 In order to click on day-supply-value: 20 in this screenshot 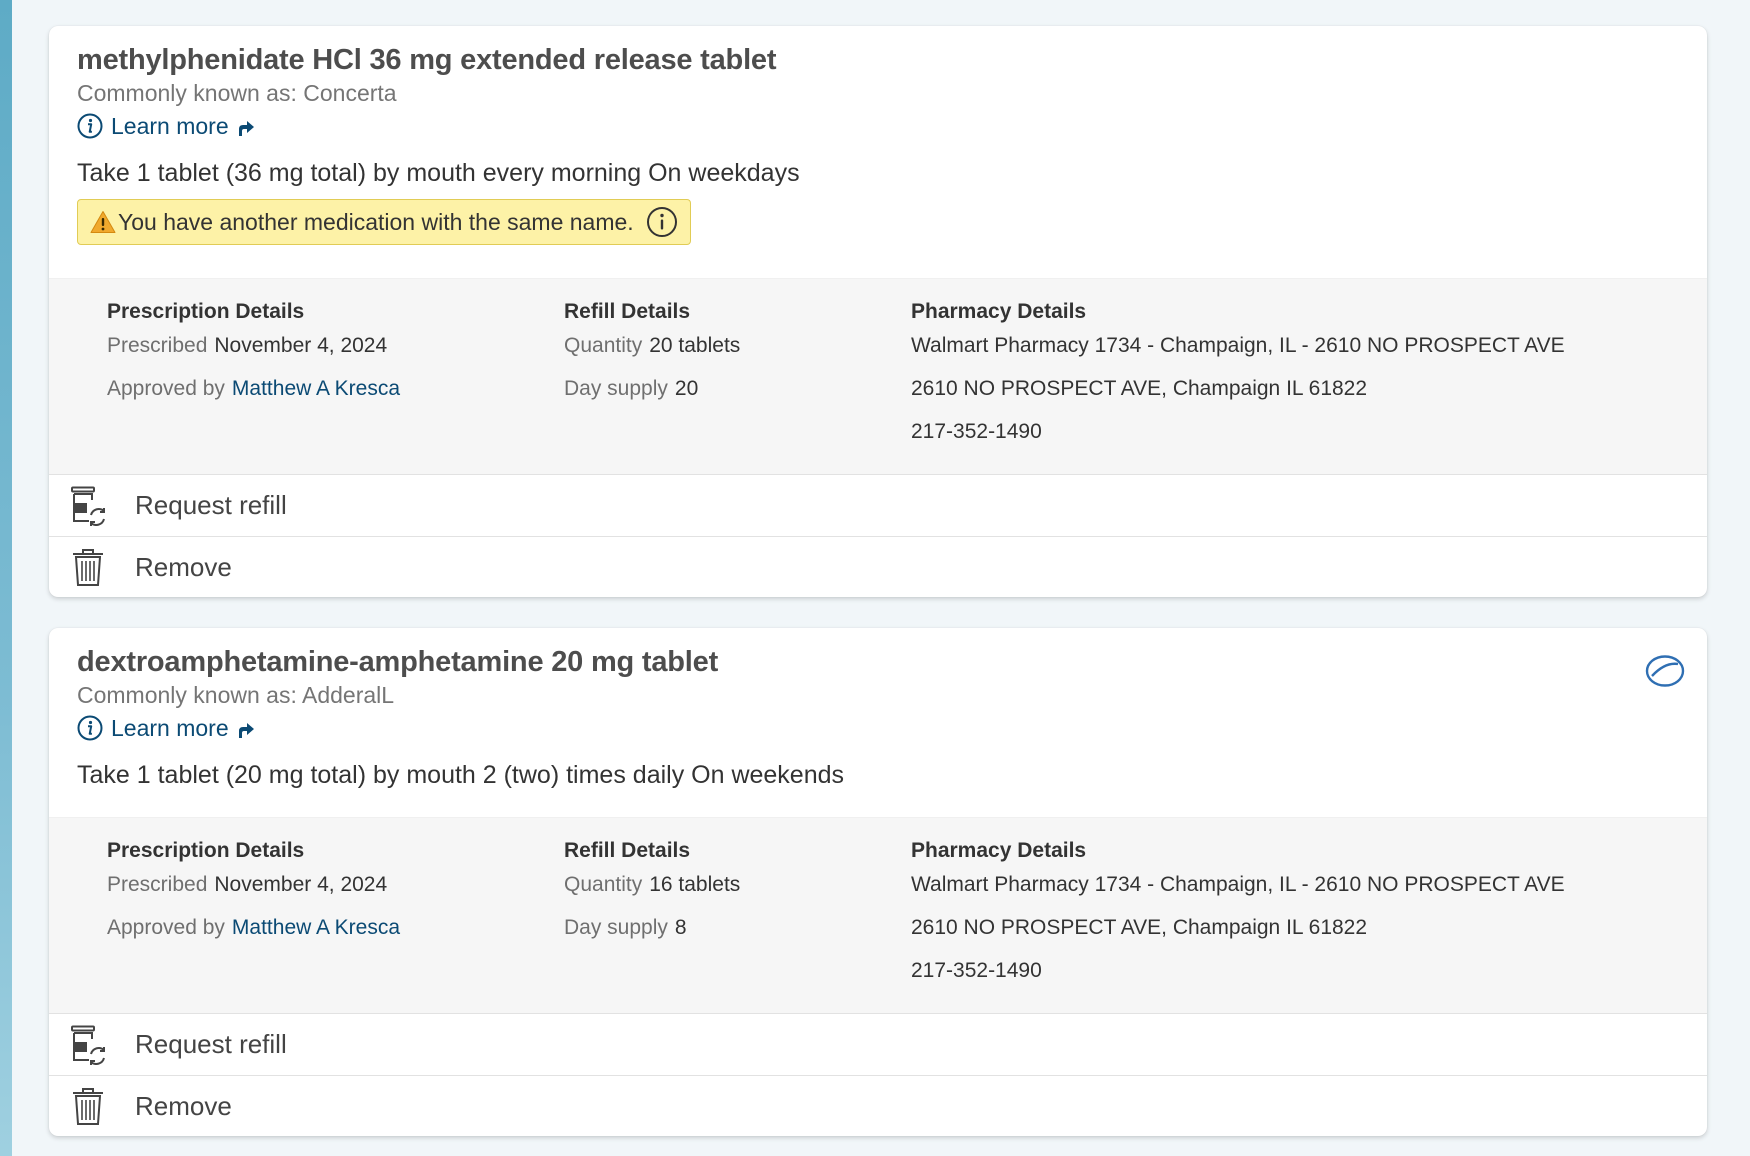, I will do `click(686, 388)`.